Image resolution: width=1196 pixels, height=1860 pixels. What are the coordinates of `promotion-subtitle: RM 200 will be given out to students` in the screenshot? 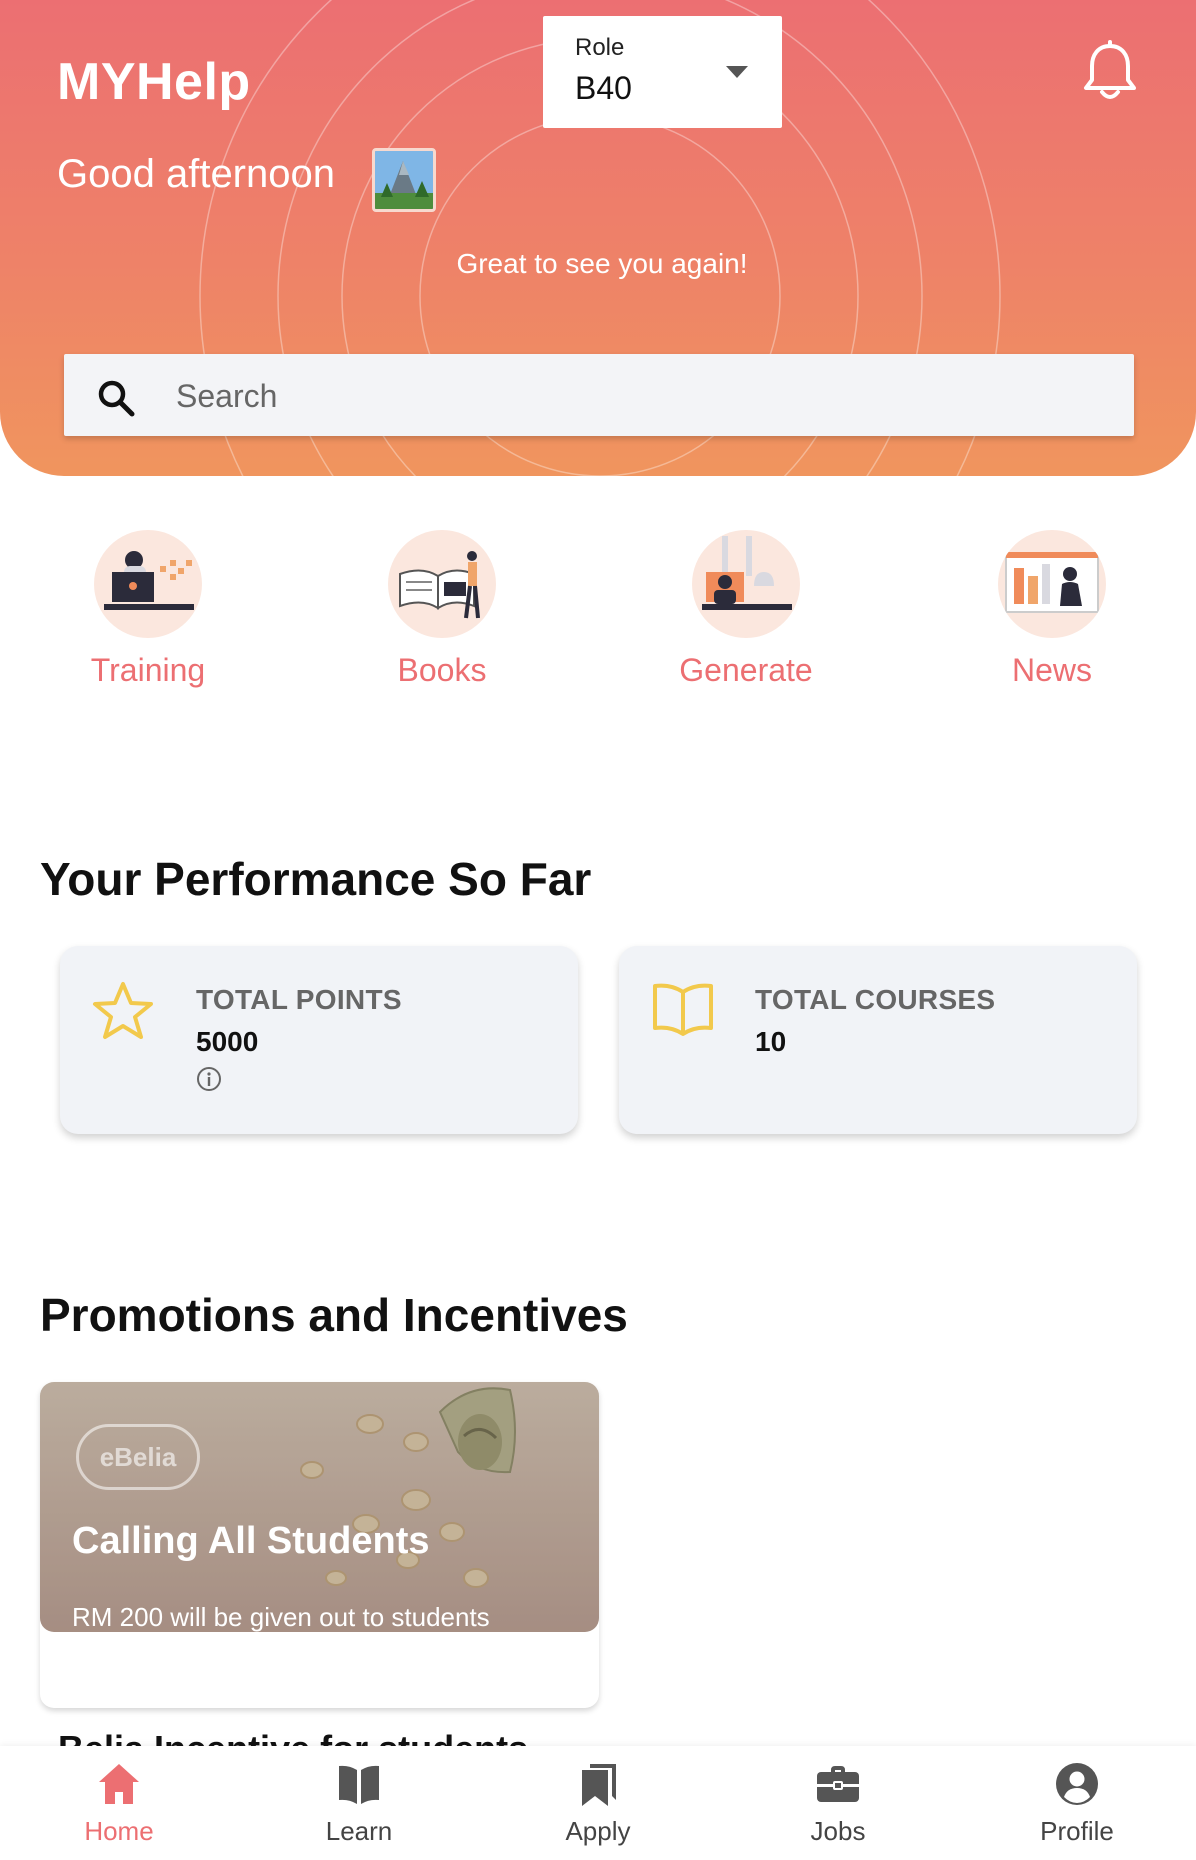 It's located at (281, 1617).